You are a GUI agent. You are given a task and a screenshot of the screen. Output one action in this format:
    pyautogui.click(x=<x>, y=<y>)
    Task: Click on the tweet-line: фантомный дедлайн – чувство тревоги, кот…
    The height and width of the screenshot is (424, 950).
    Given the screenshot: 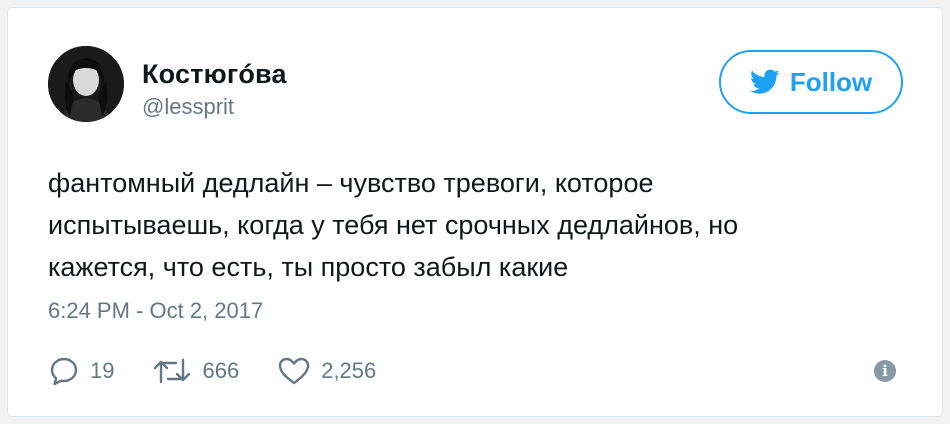 What is the action you would take?
    pyautogui.click(x=351, y=183)
    